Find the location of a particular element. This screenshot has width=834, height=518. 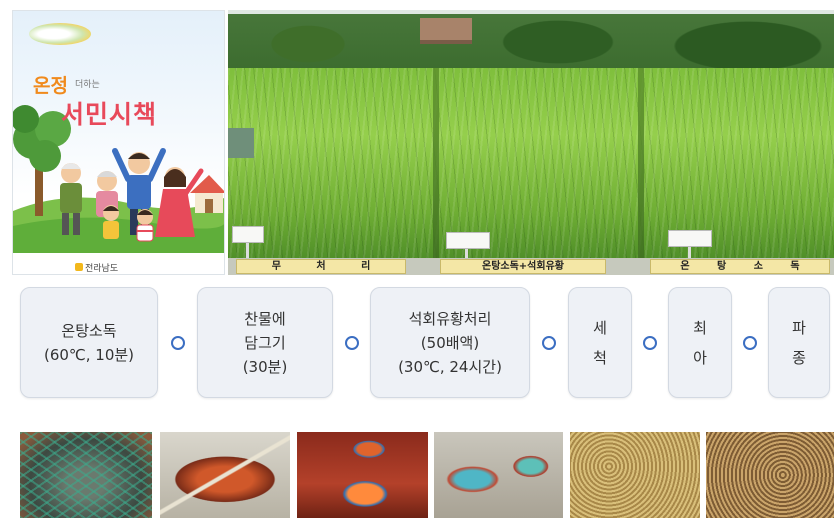

step-line: 찬물에 is located at coordinates (265, 318).